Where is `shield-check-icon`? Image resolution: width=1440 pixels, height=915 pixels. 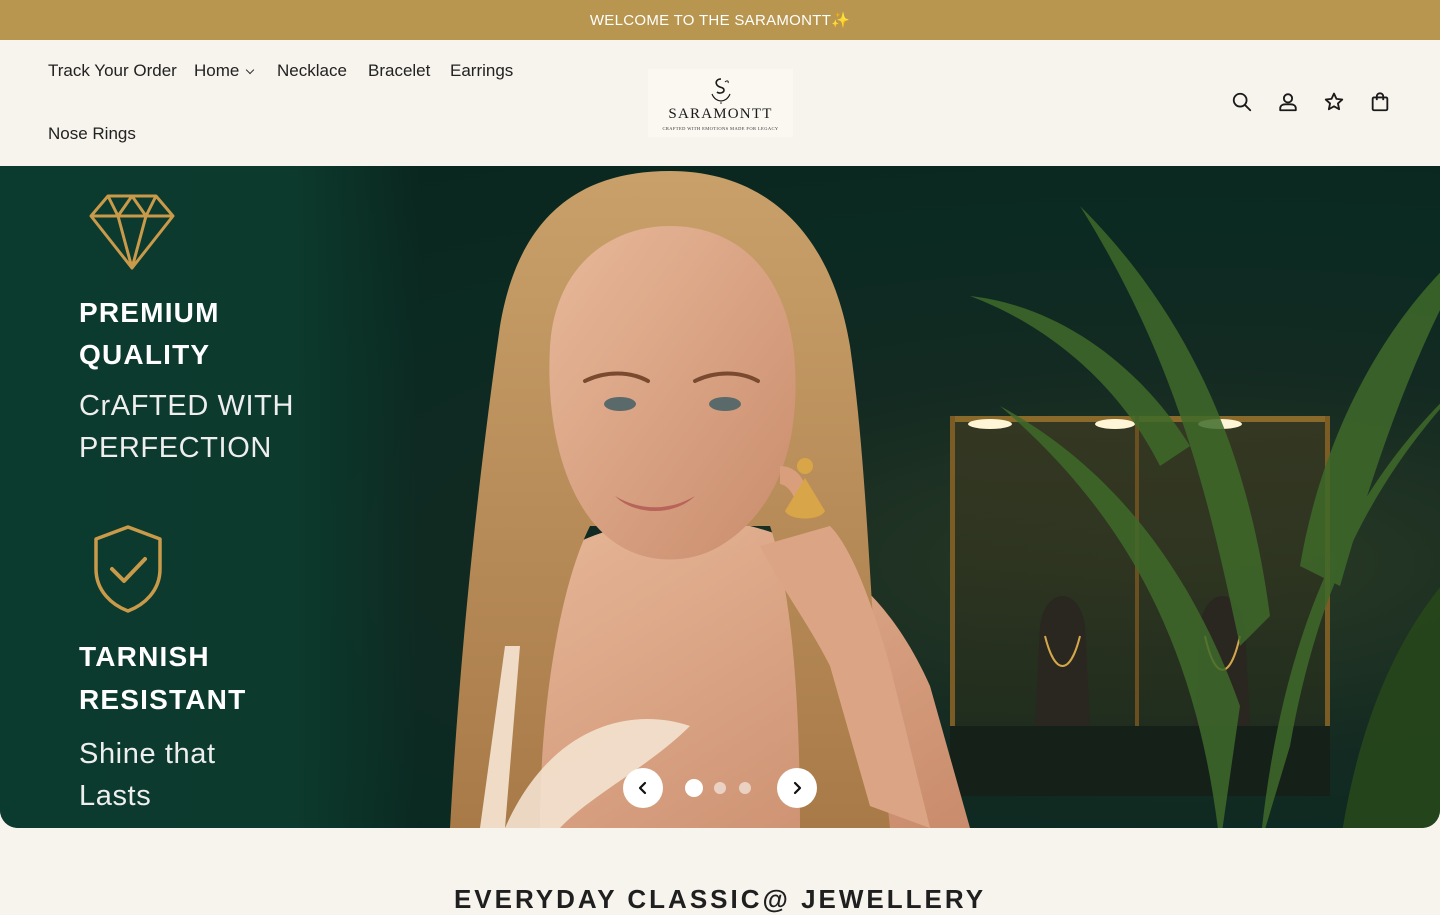
shield-check-icon is located at coordinates (128, 569).